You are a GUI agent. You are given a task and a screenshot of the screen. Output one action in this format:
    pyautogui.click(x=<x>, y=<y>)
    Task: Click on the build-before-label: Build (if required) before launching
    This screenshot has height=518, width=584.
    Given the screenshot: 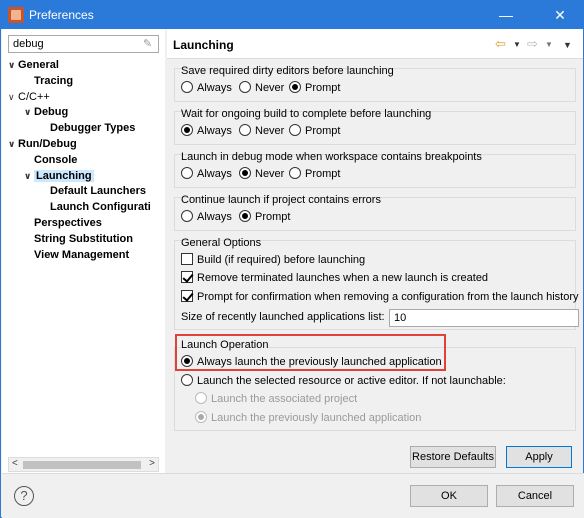 What is the action you would take?
    pyautogui.click(x=281, y=260)
    